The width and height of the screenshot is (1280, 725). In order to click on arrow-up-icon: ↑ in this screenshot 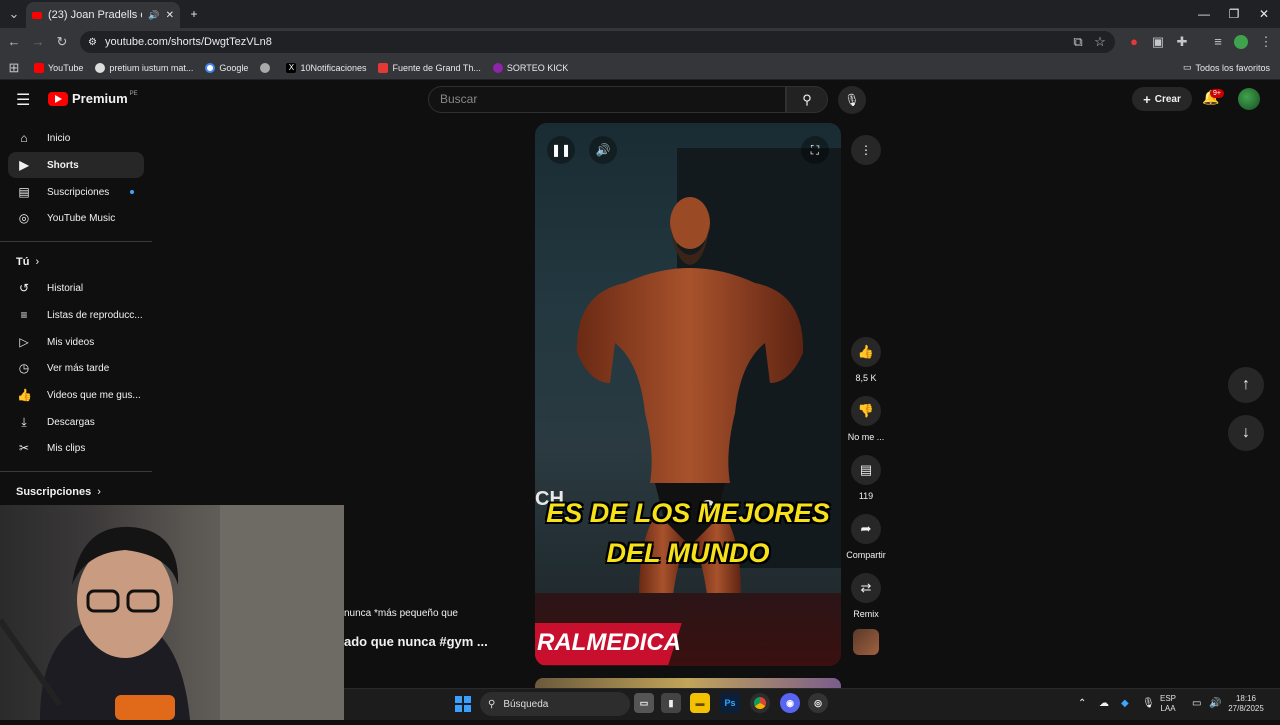, I will do `click(1246, 384)`.